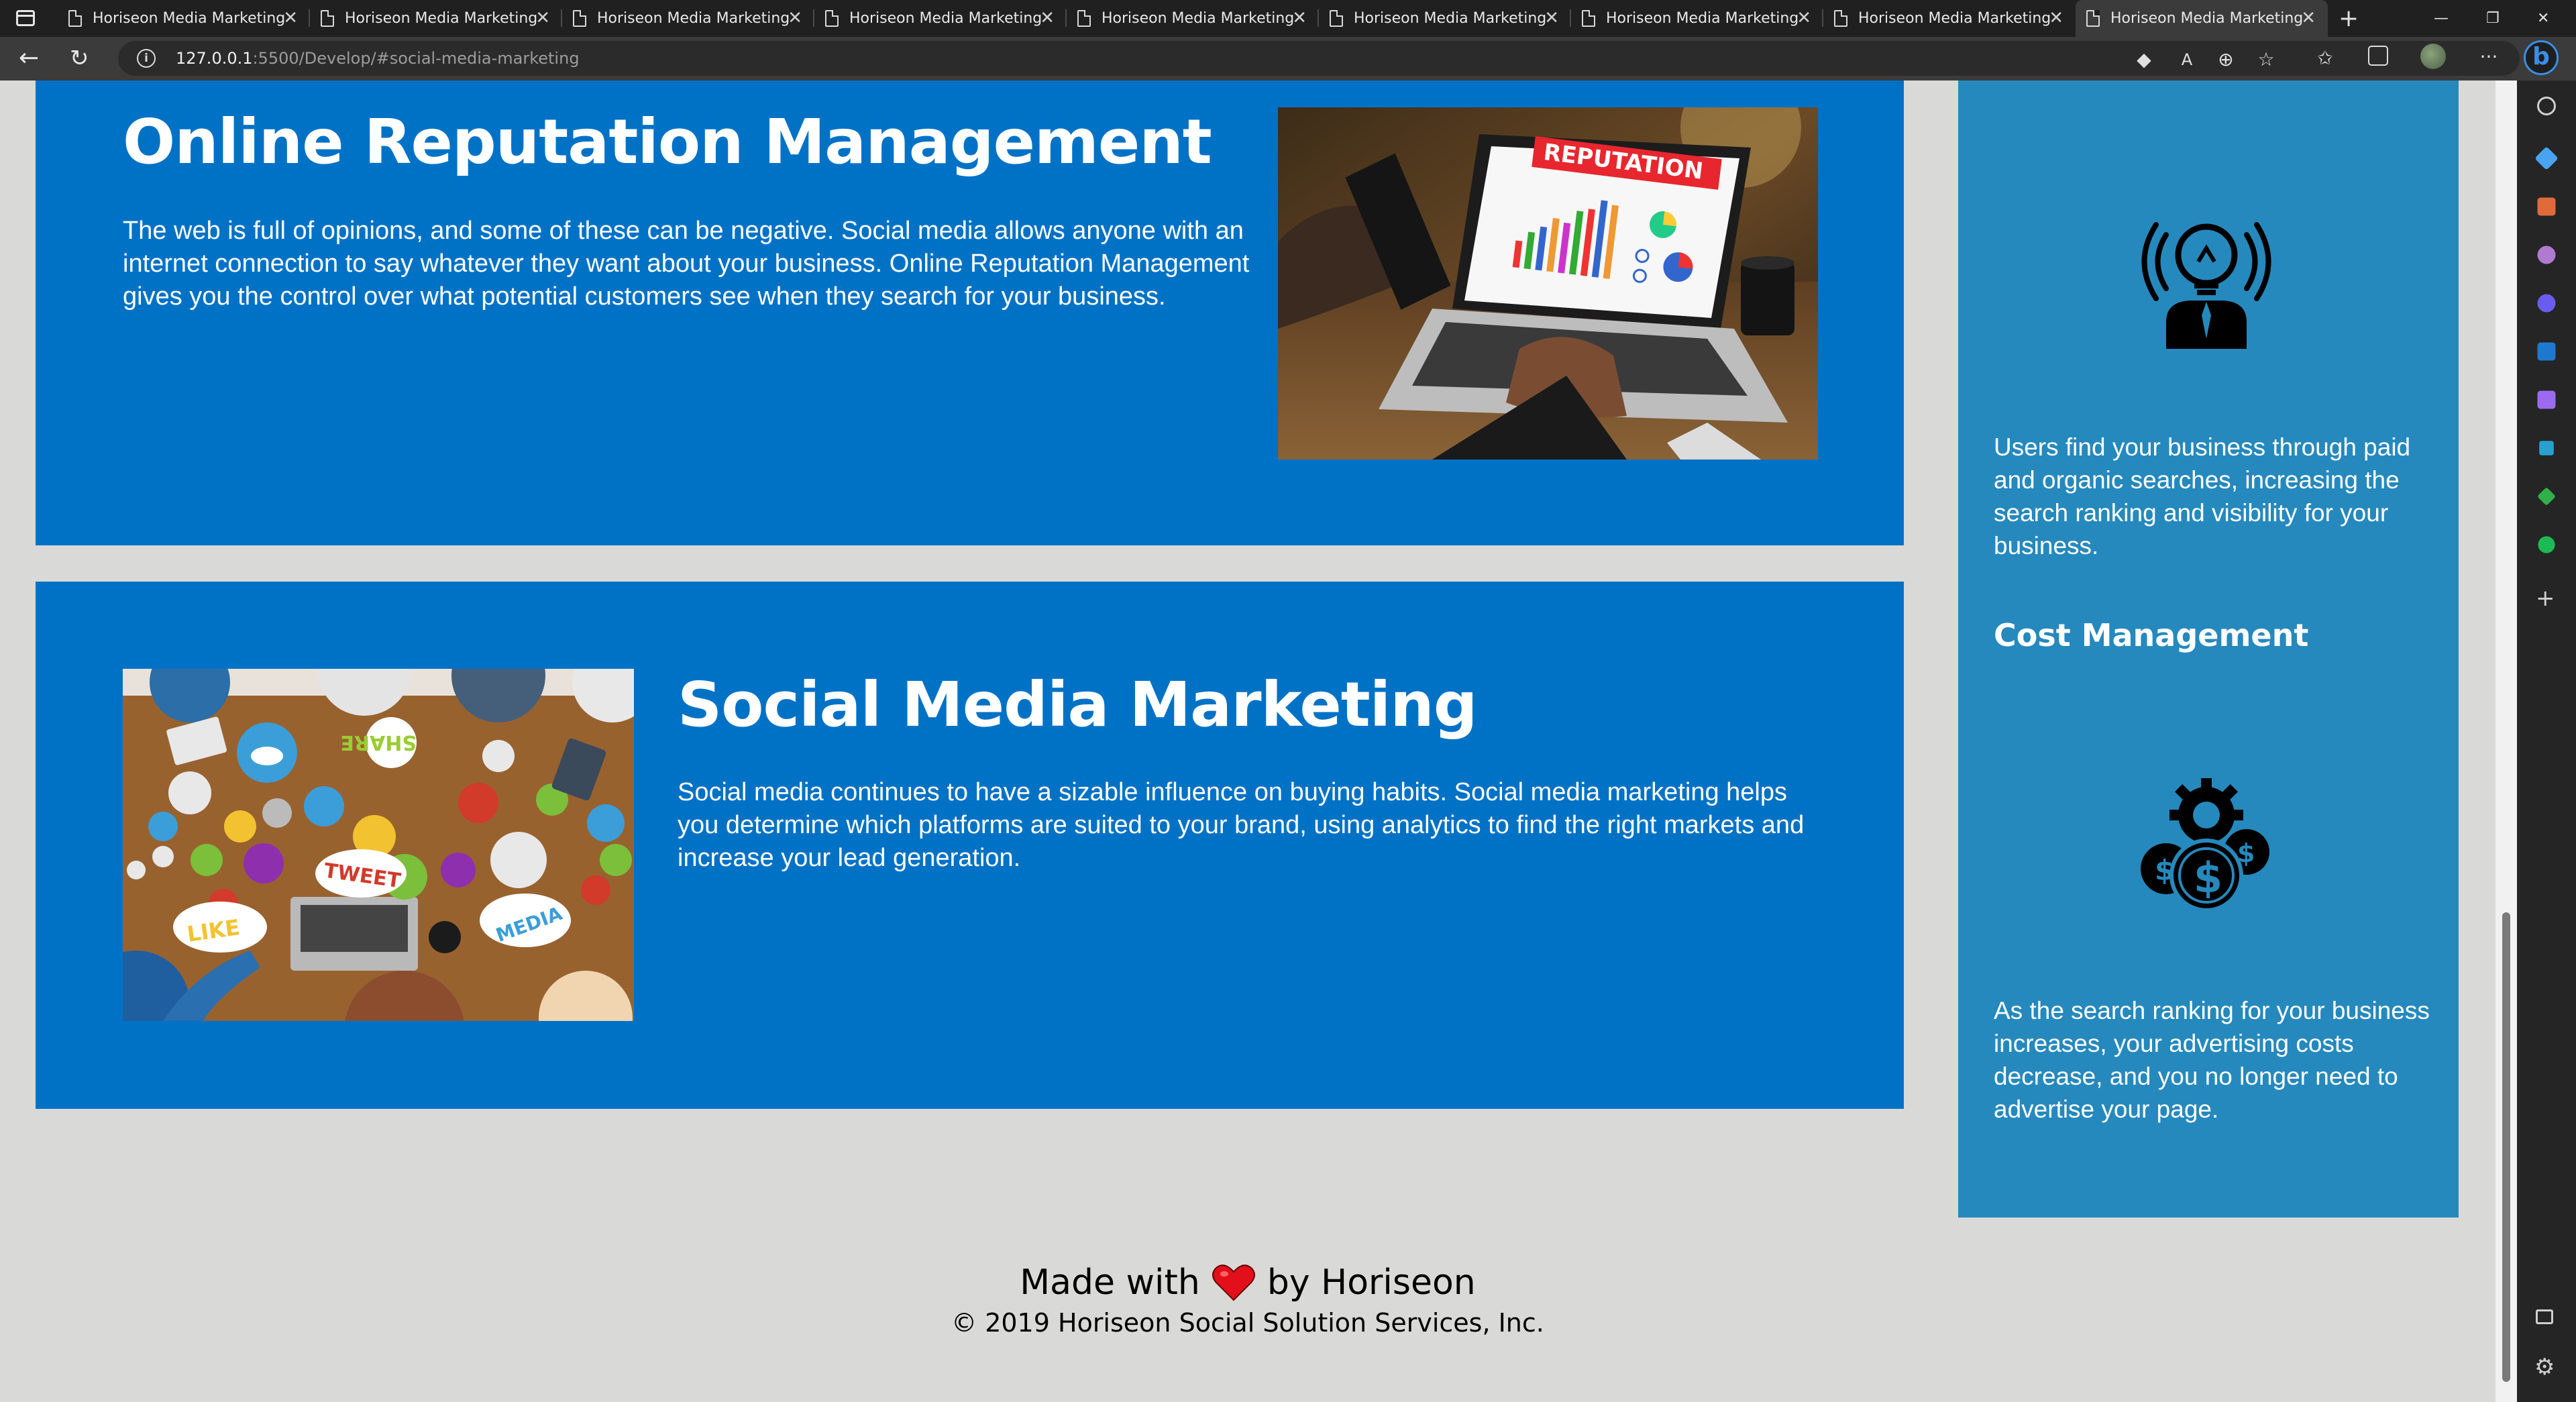 This screenshot has height=1402, width=2576. Describe the element at coordinates (2144, 60) in the screenshot. I see `tag-icon: ◆` at that location.